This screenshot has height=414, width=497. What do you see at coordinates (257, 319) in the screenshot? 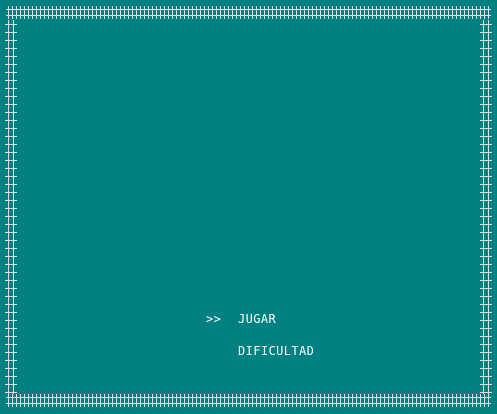
I see `menu-option-jugar: JUGAR` at bounding box center [257, 319].